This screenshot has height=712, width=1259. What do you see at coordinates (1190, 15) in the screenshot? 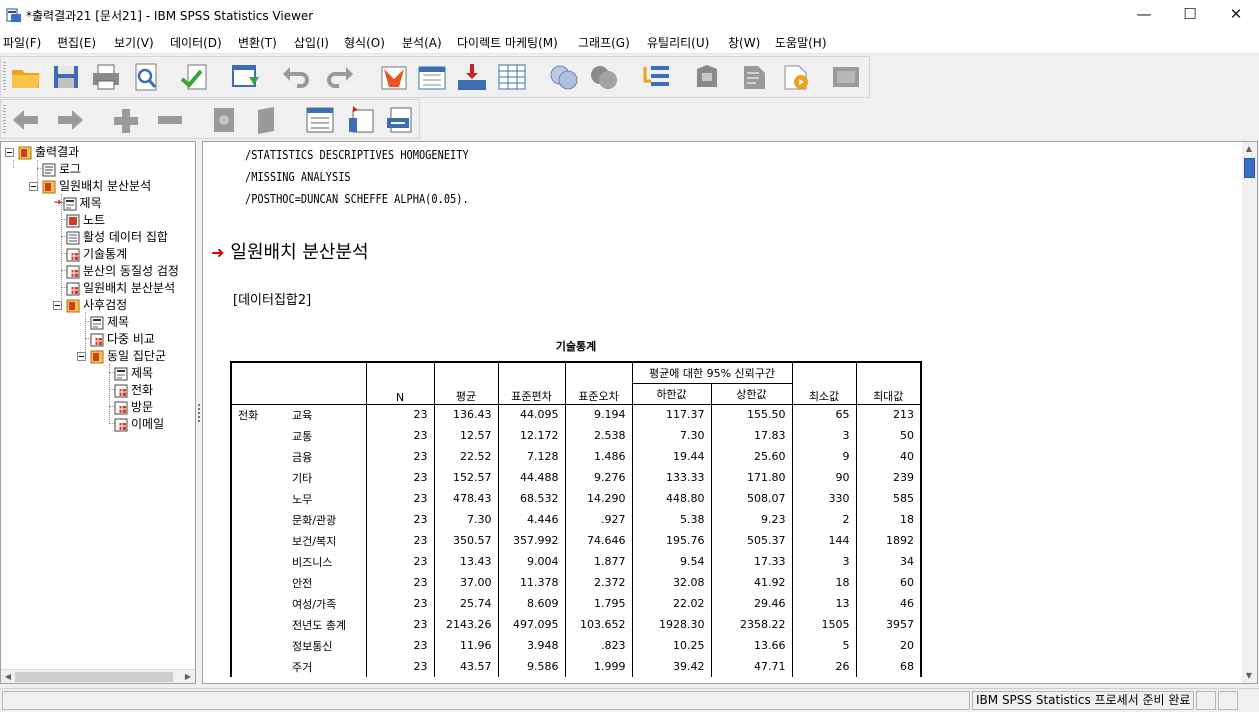
I see `maximize-button: ☐` at bounding box center [1190, 15].